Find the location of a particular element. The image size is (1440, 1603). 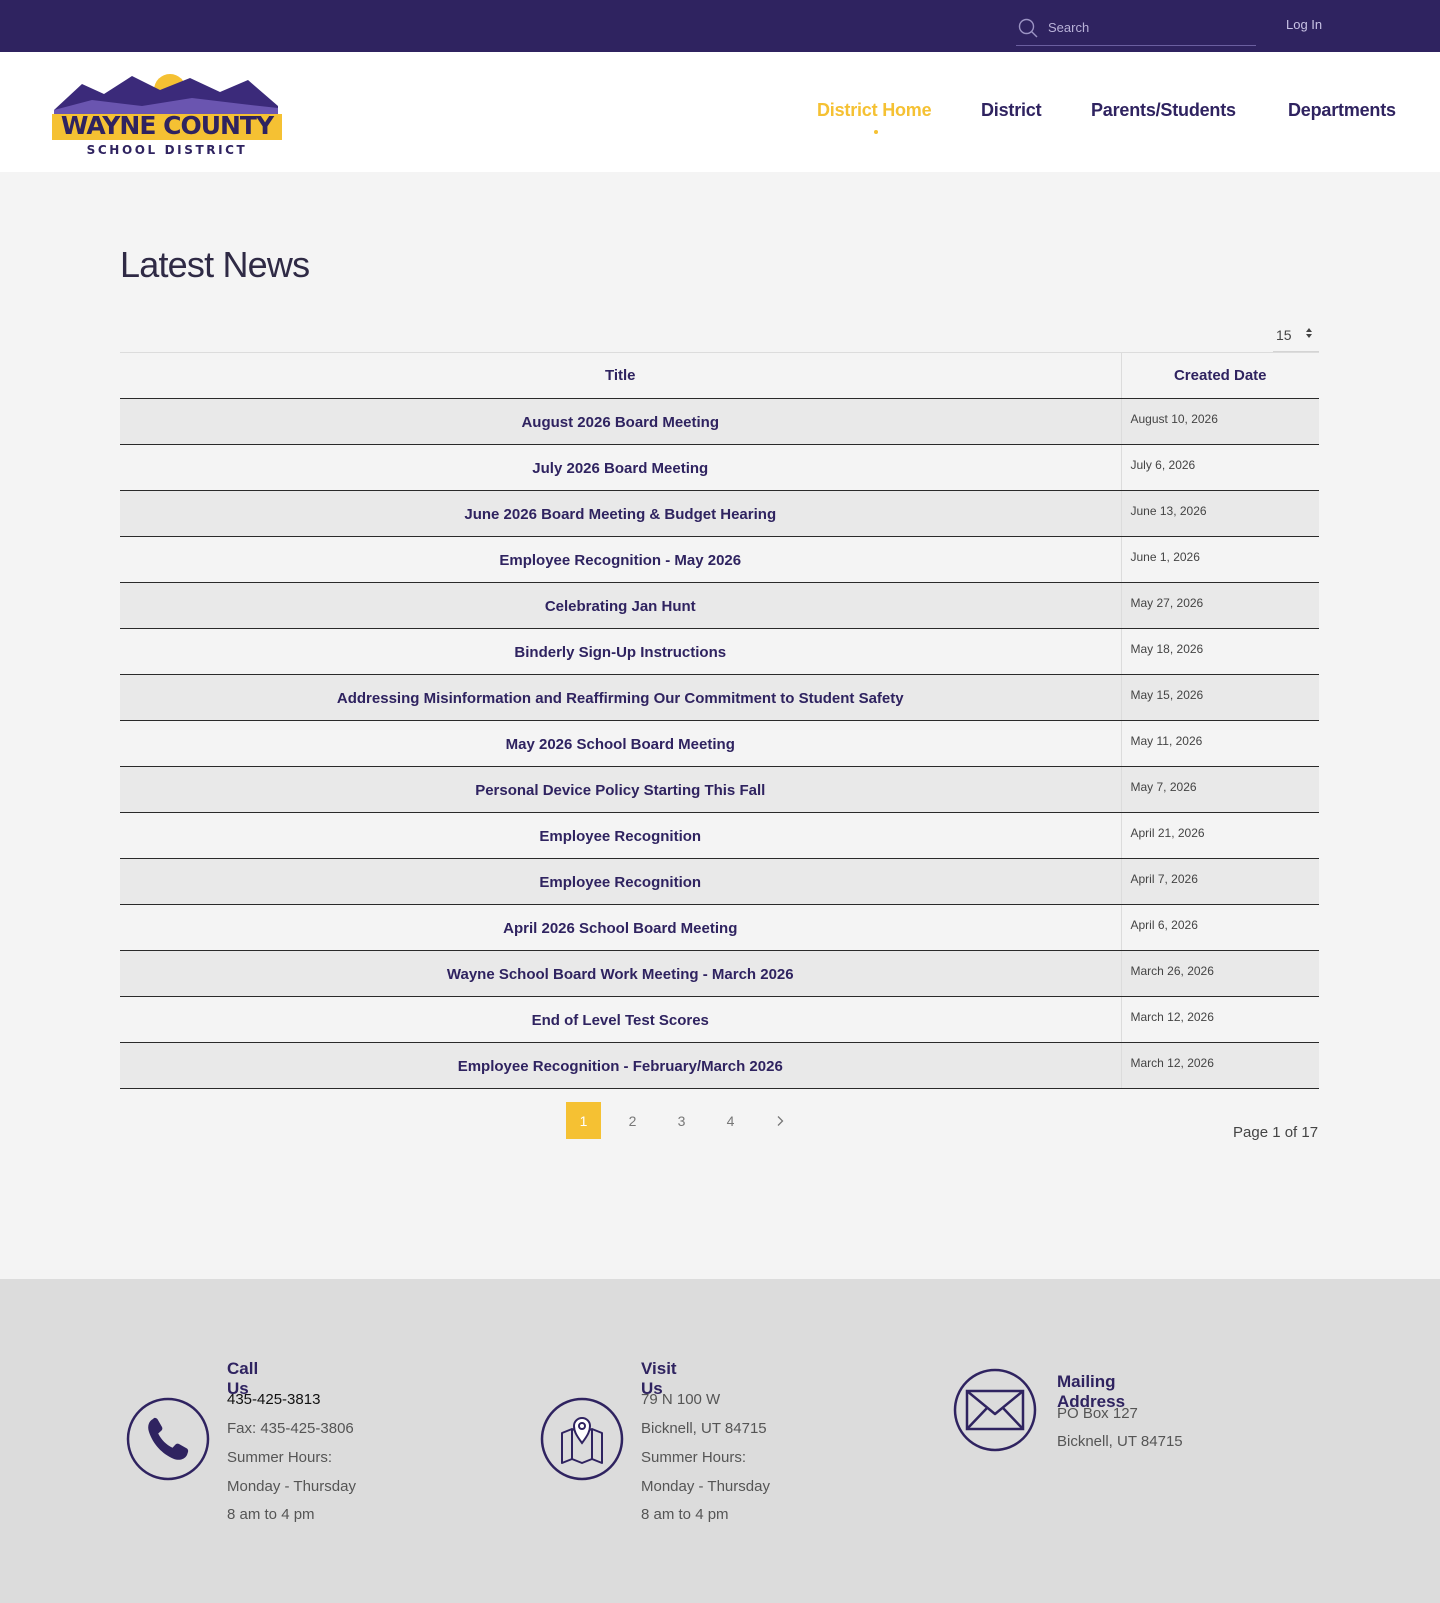

column-header-created-date: Created Date is located at coordinates (1220, 375).